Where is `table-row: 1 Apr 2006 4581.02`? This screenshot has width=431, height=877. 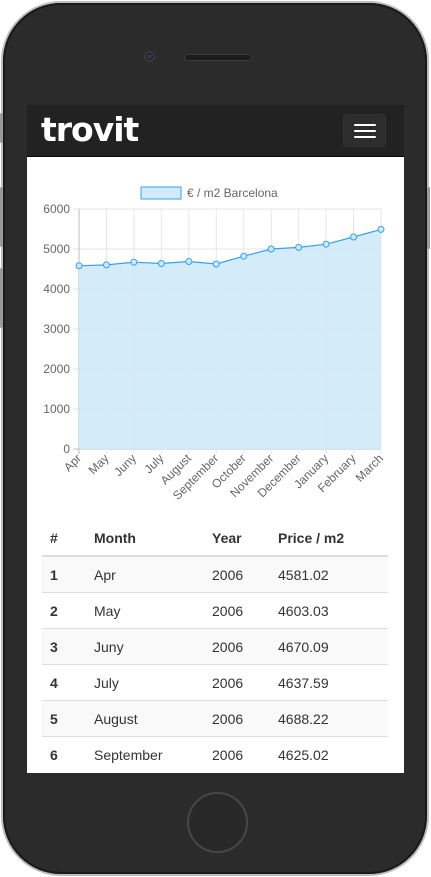 table-row: 1 Apr 2006 4581.02 is located at coordinates (215, 574).